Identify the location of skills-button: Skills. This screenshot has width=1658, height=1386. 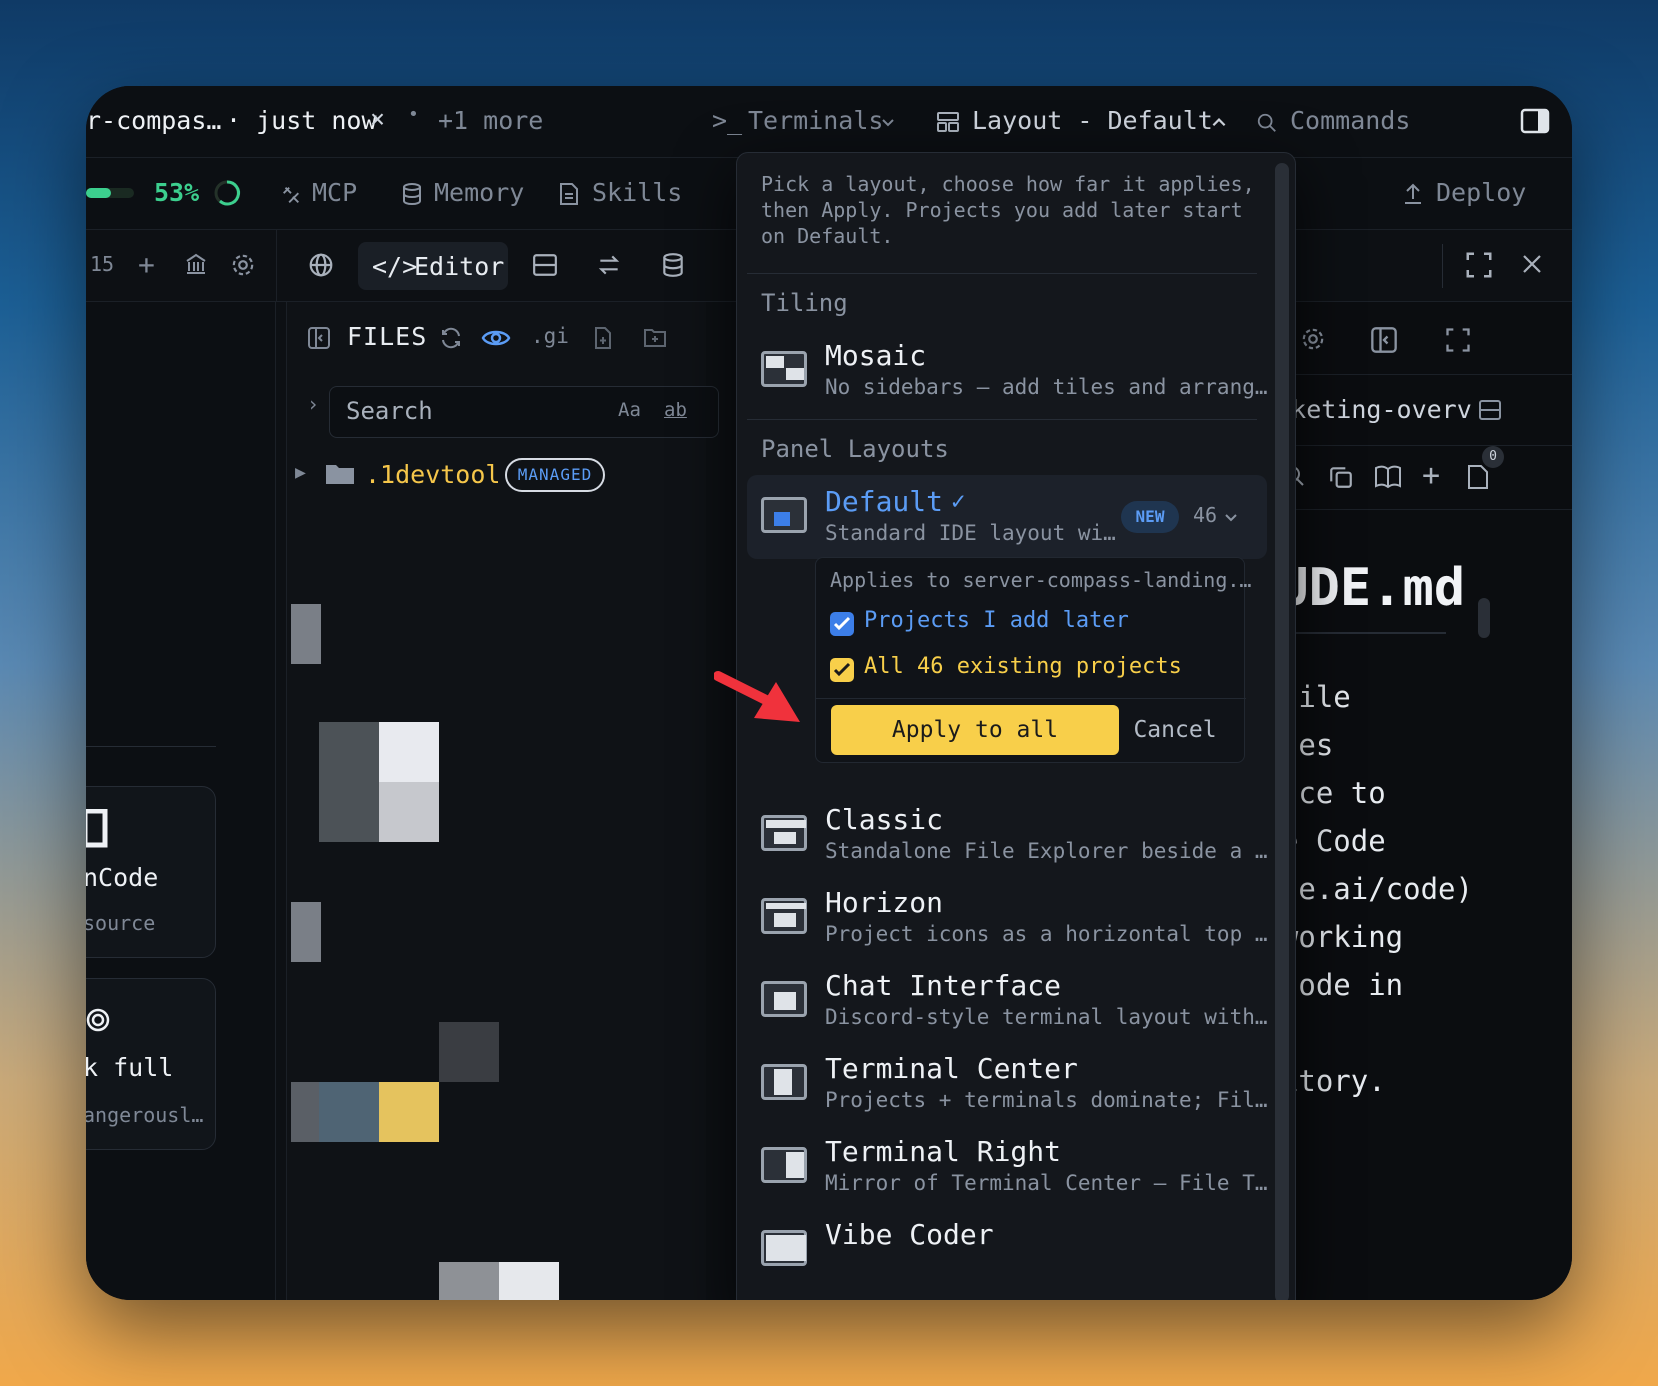
(623, 194).